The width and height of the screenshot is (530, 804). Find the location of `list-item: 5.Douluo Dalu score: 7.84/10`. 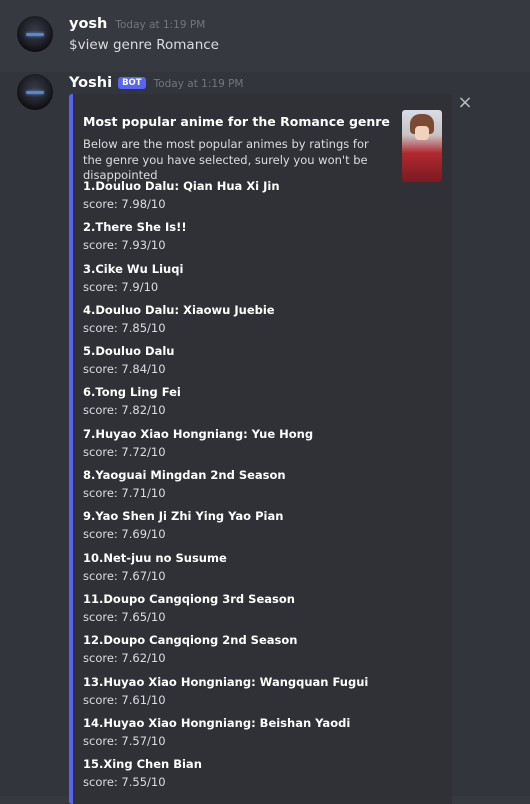

list-item: 5.Douluo Dalu score: 7.84/10 is located at coordinates (225, 363).